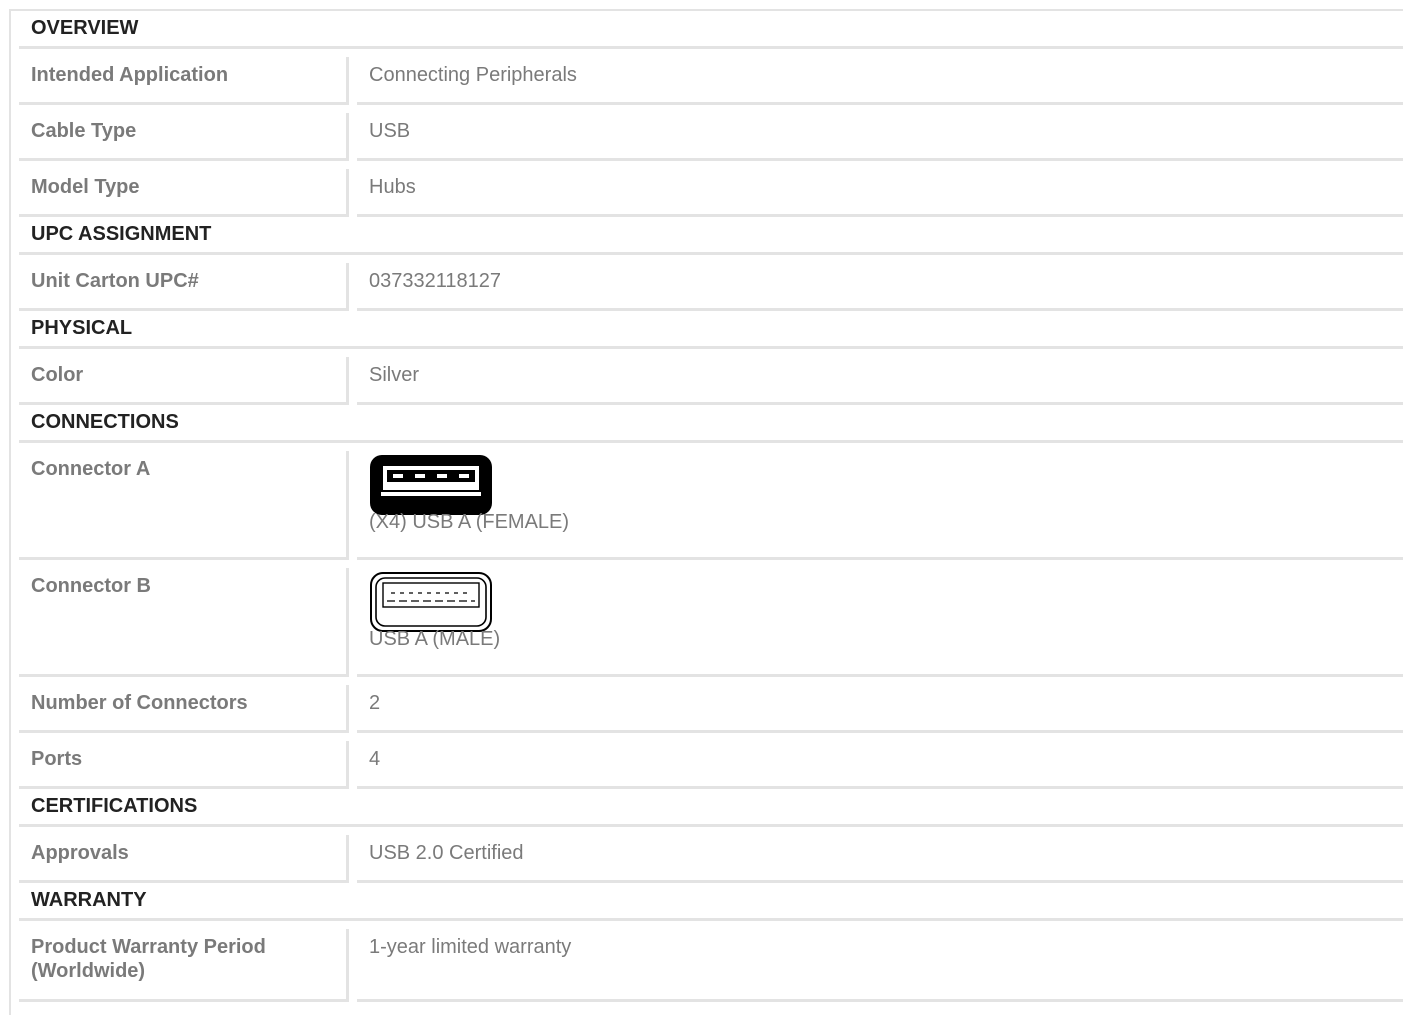 The image size is (1403, 1015). What do you see at coordinates (184, 81) in the screenshot?
I see `spec-label: Intended Application` at bounding box center [184, 81].